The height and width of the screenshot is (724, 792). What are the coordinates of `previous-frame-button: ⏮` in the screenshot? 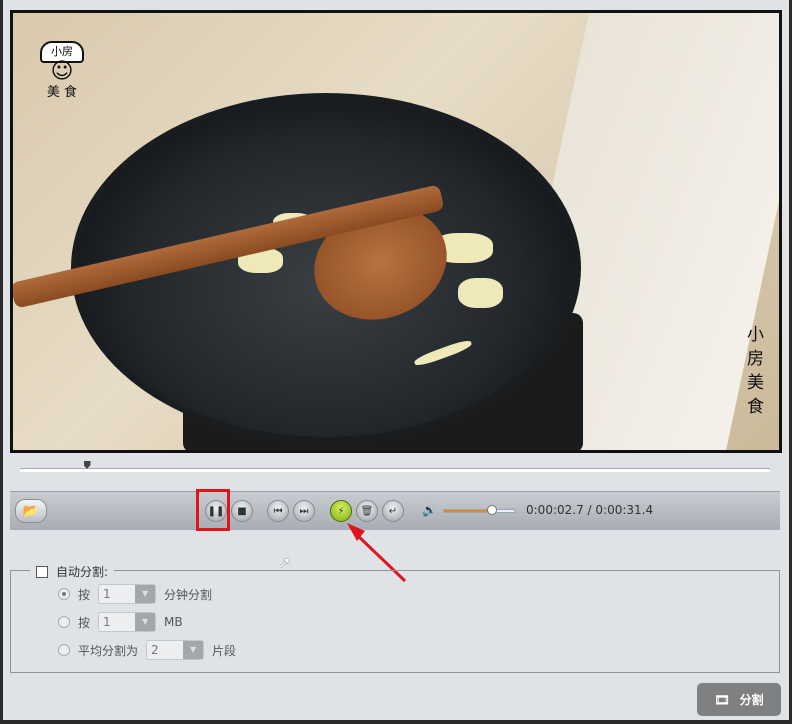 It's located at (278, 511).